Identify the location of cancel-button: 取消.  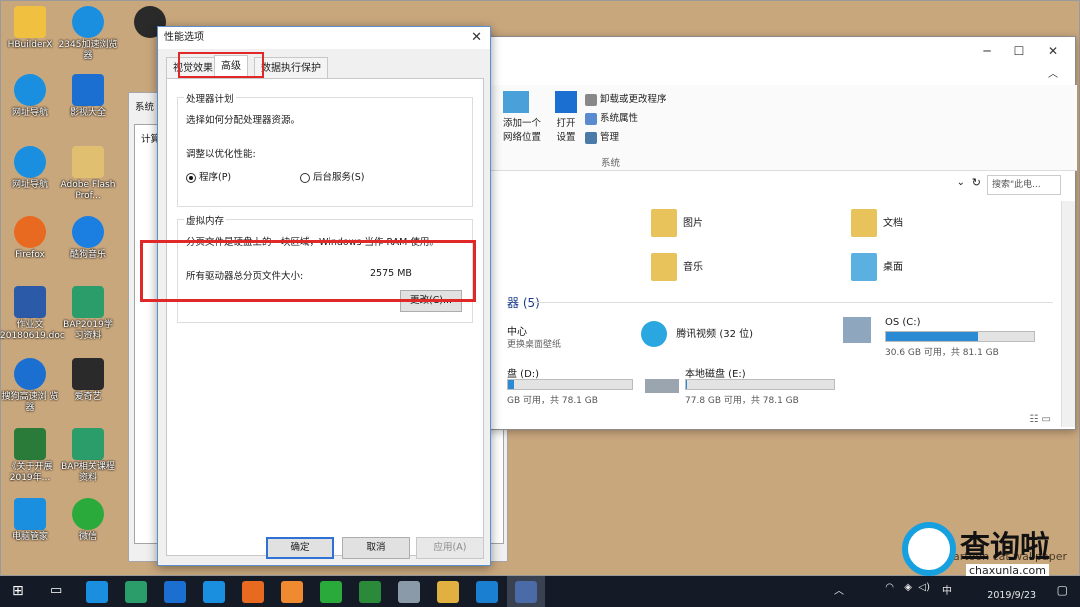
(376, 548).